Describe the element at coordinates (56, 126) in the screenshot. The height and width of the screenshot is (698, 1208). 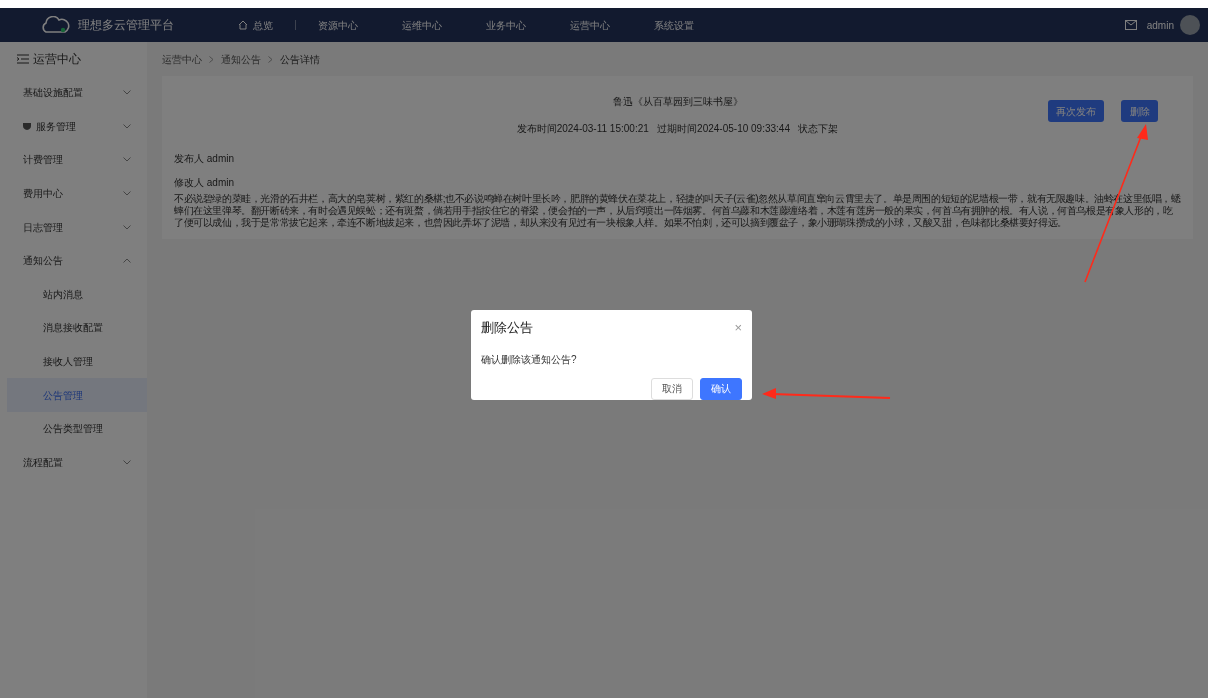
I see `sidebar-group: 服务管理` at that location.